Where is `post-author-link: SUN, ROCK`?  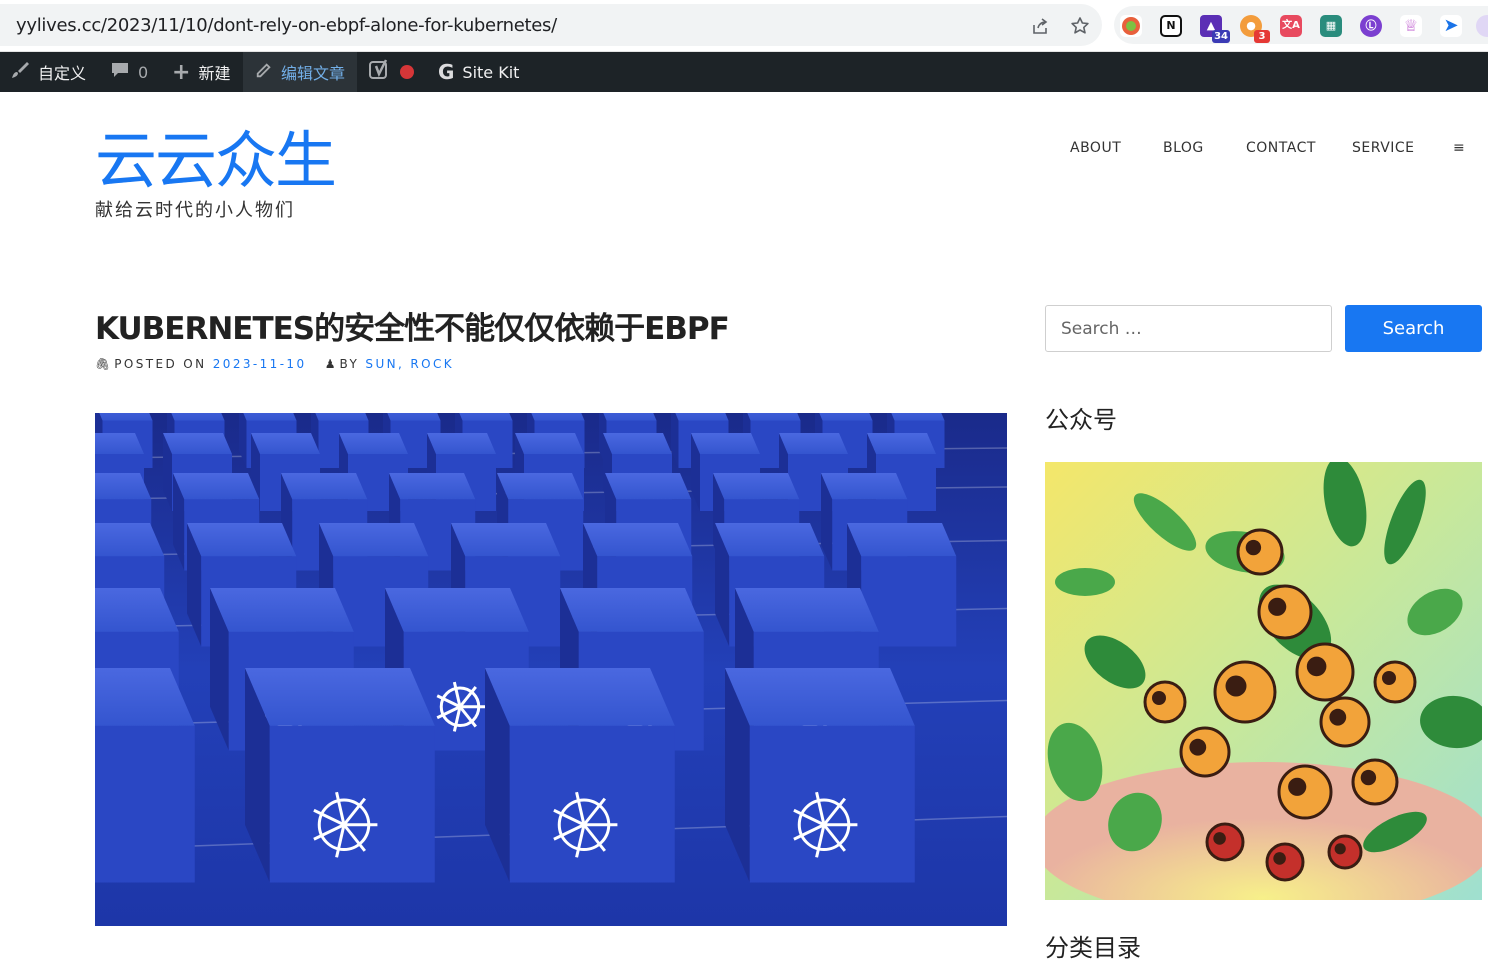 post-author-link: SUN, ROCK is located at coordinates (409, 364).